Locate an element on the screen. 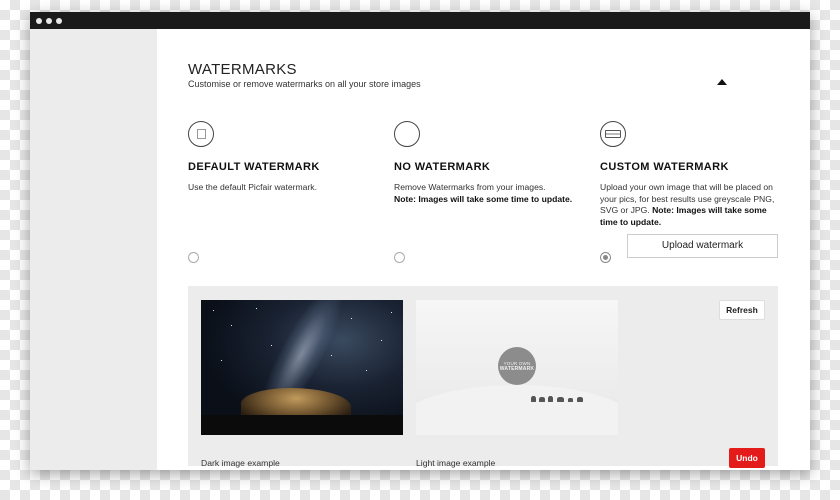 The height and width of the screenshot is (500, 840). refresh-button: Refresh is located at coordinates (742, 310).